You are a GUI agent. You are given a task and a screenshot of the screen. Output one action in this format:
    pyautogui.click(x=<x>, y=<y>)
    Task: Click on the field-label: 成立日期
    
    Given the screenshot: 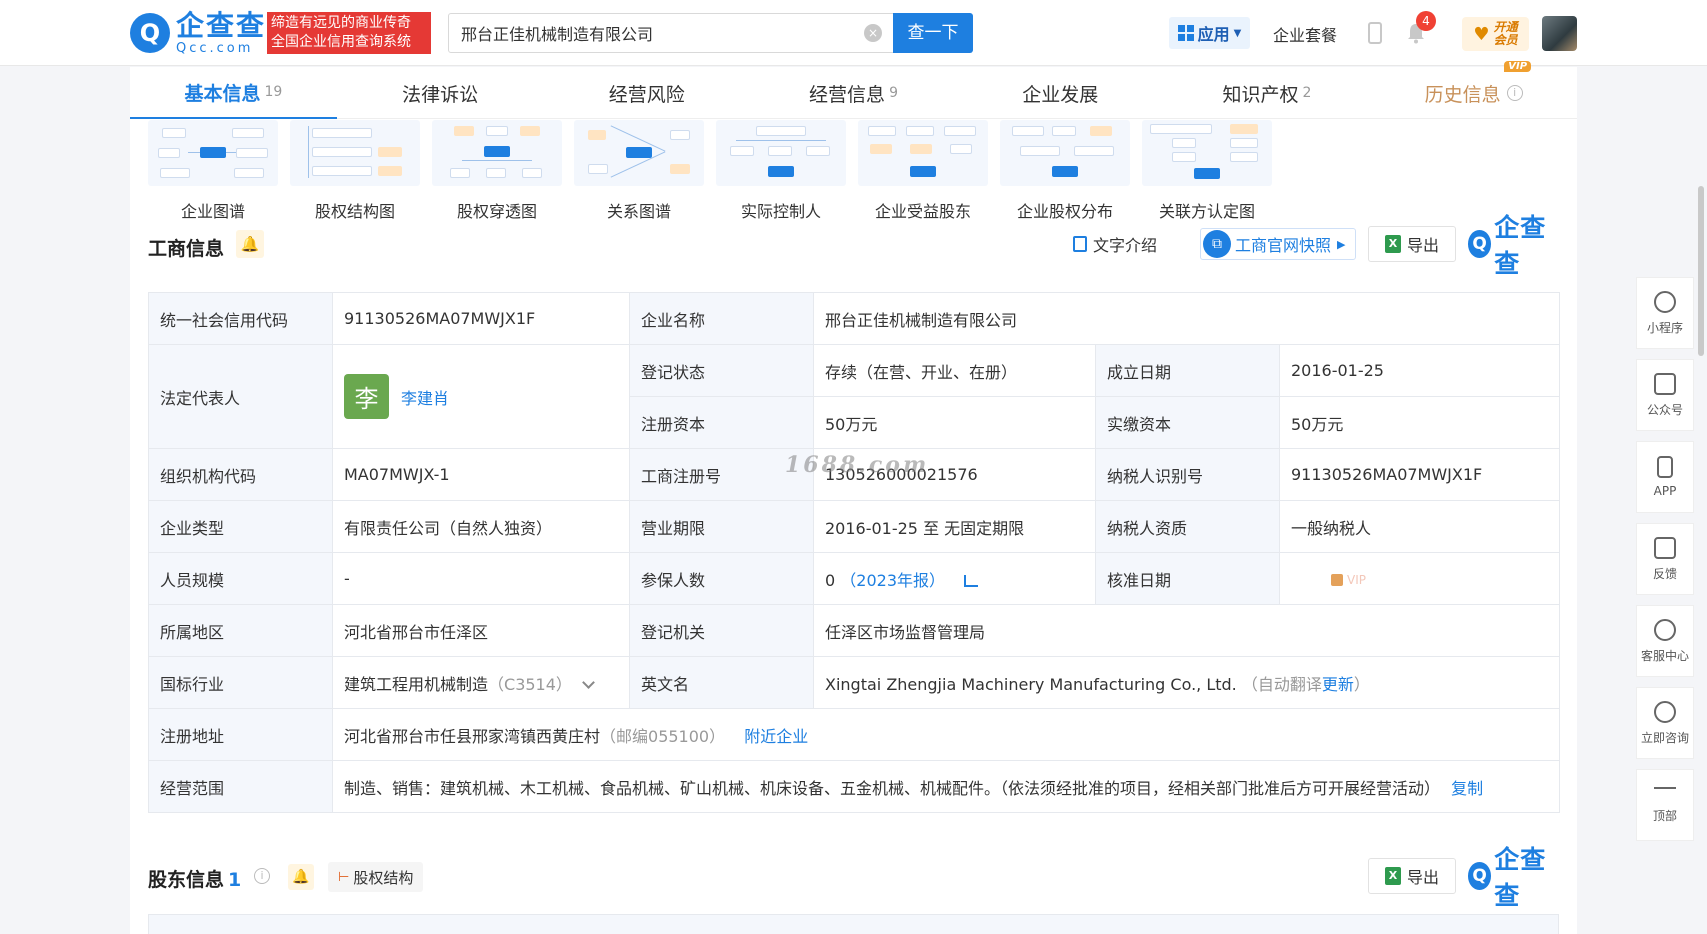 What is the action you would take?
    pyautogui.click(x=1187, y=370)
    